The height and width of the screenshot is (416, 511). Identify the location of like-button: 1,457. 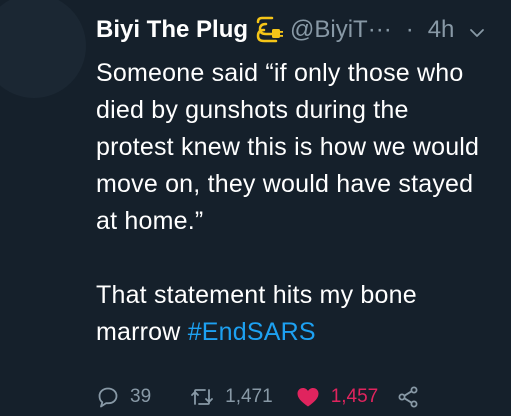
(337, 397).